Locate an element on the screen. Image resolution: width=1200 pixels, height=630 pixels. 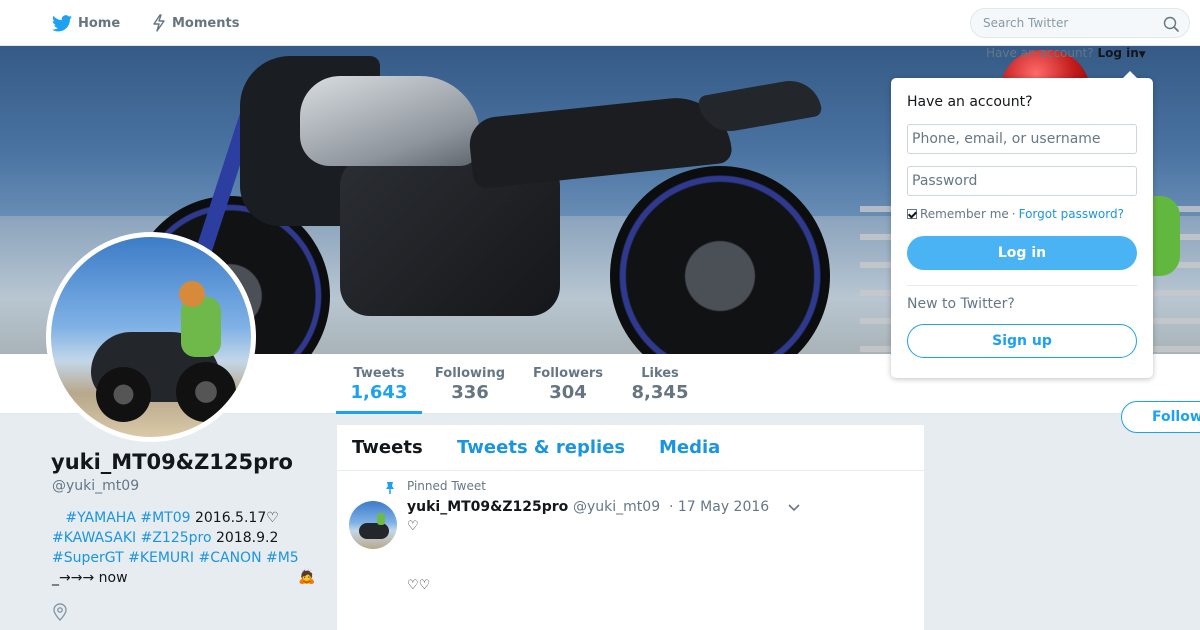
stat-likes-label: Likes is located at coordinates (660, 373).